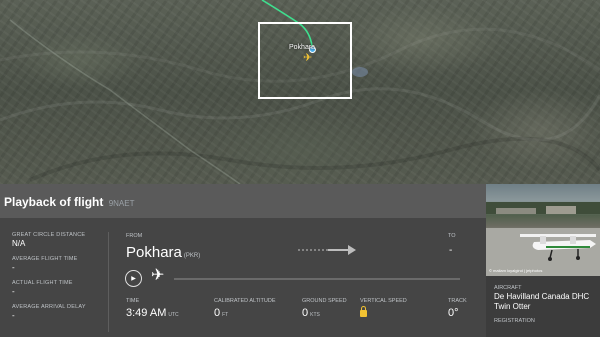 Image resolution: width=600 pixels, height=337 pixels. Describe the element at coordinates (217, 313) in the screenshot. I see `altitude-value: 0` at that location.